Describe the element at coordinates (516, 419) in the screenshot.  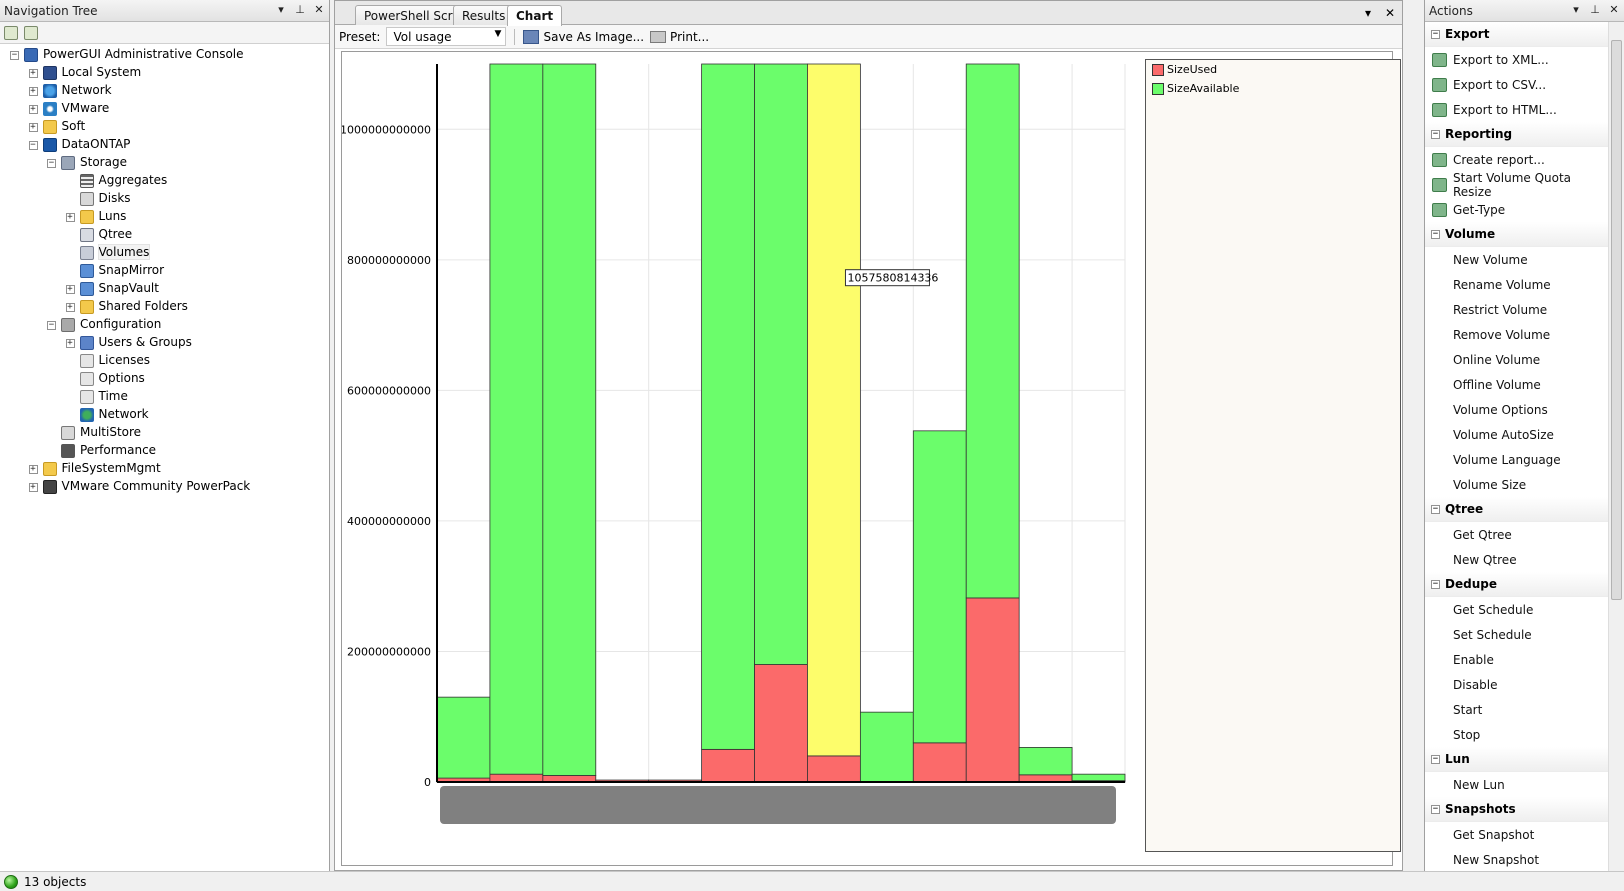
I see `bar-size-available` at that location.